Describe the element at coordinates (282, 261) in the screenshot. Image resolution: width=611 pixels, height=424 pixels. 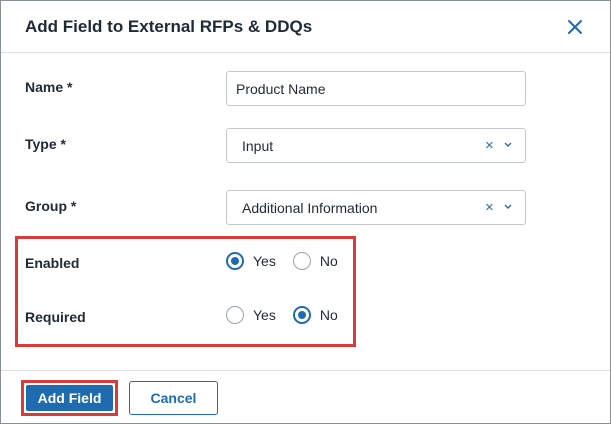
I see `enabled-radio-group: Yes No` at that location.